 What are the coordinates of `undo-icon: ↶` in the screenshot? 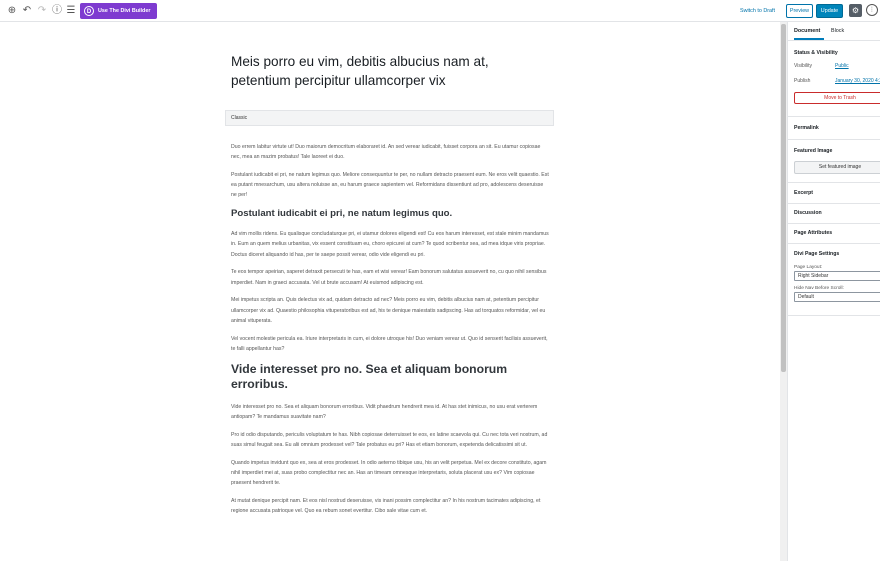 It's located at (27, 11).